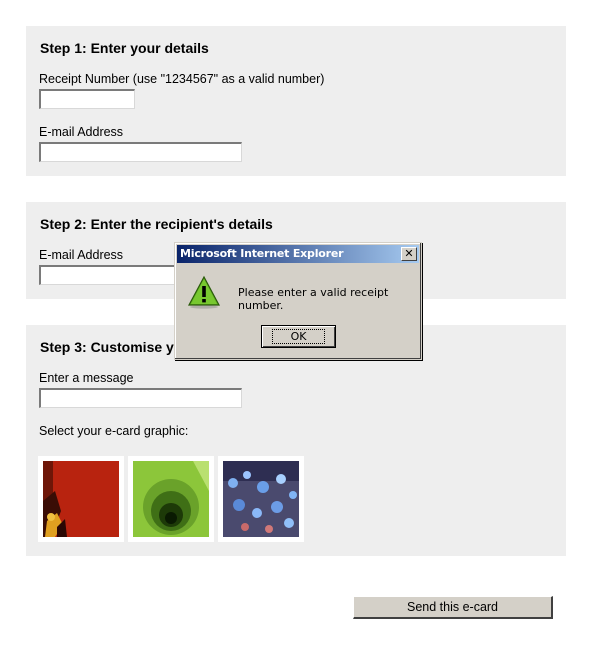 The width and height of the screenshot is (592, 646). Describe the element at coordinates (124, 48) in the screenshot. I see `step1-title: Step 1: Enter your details` at that location.